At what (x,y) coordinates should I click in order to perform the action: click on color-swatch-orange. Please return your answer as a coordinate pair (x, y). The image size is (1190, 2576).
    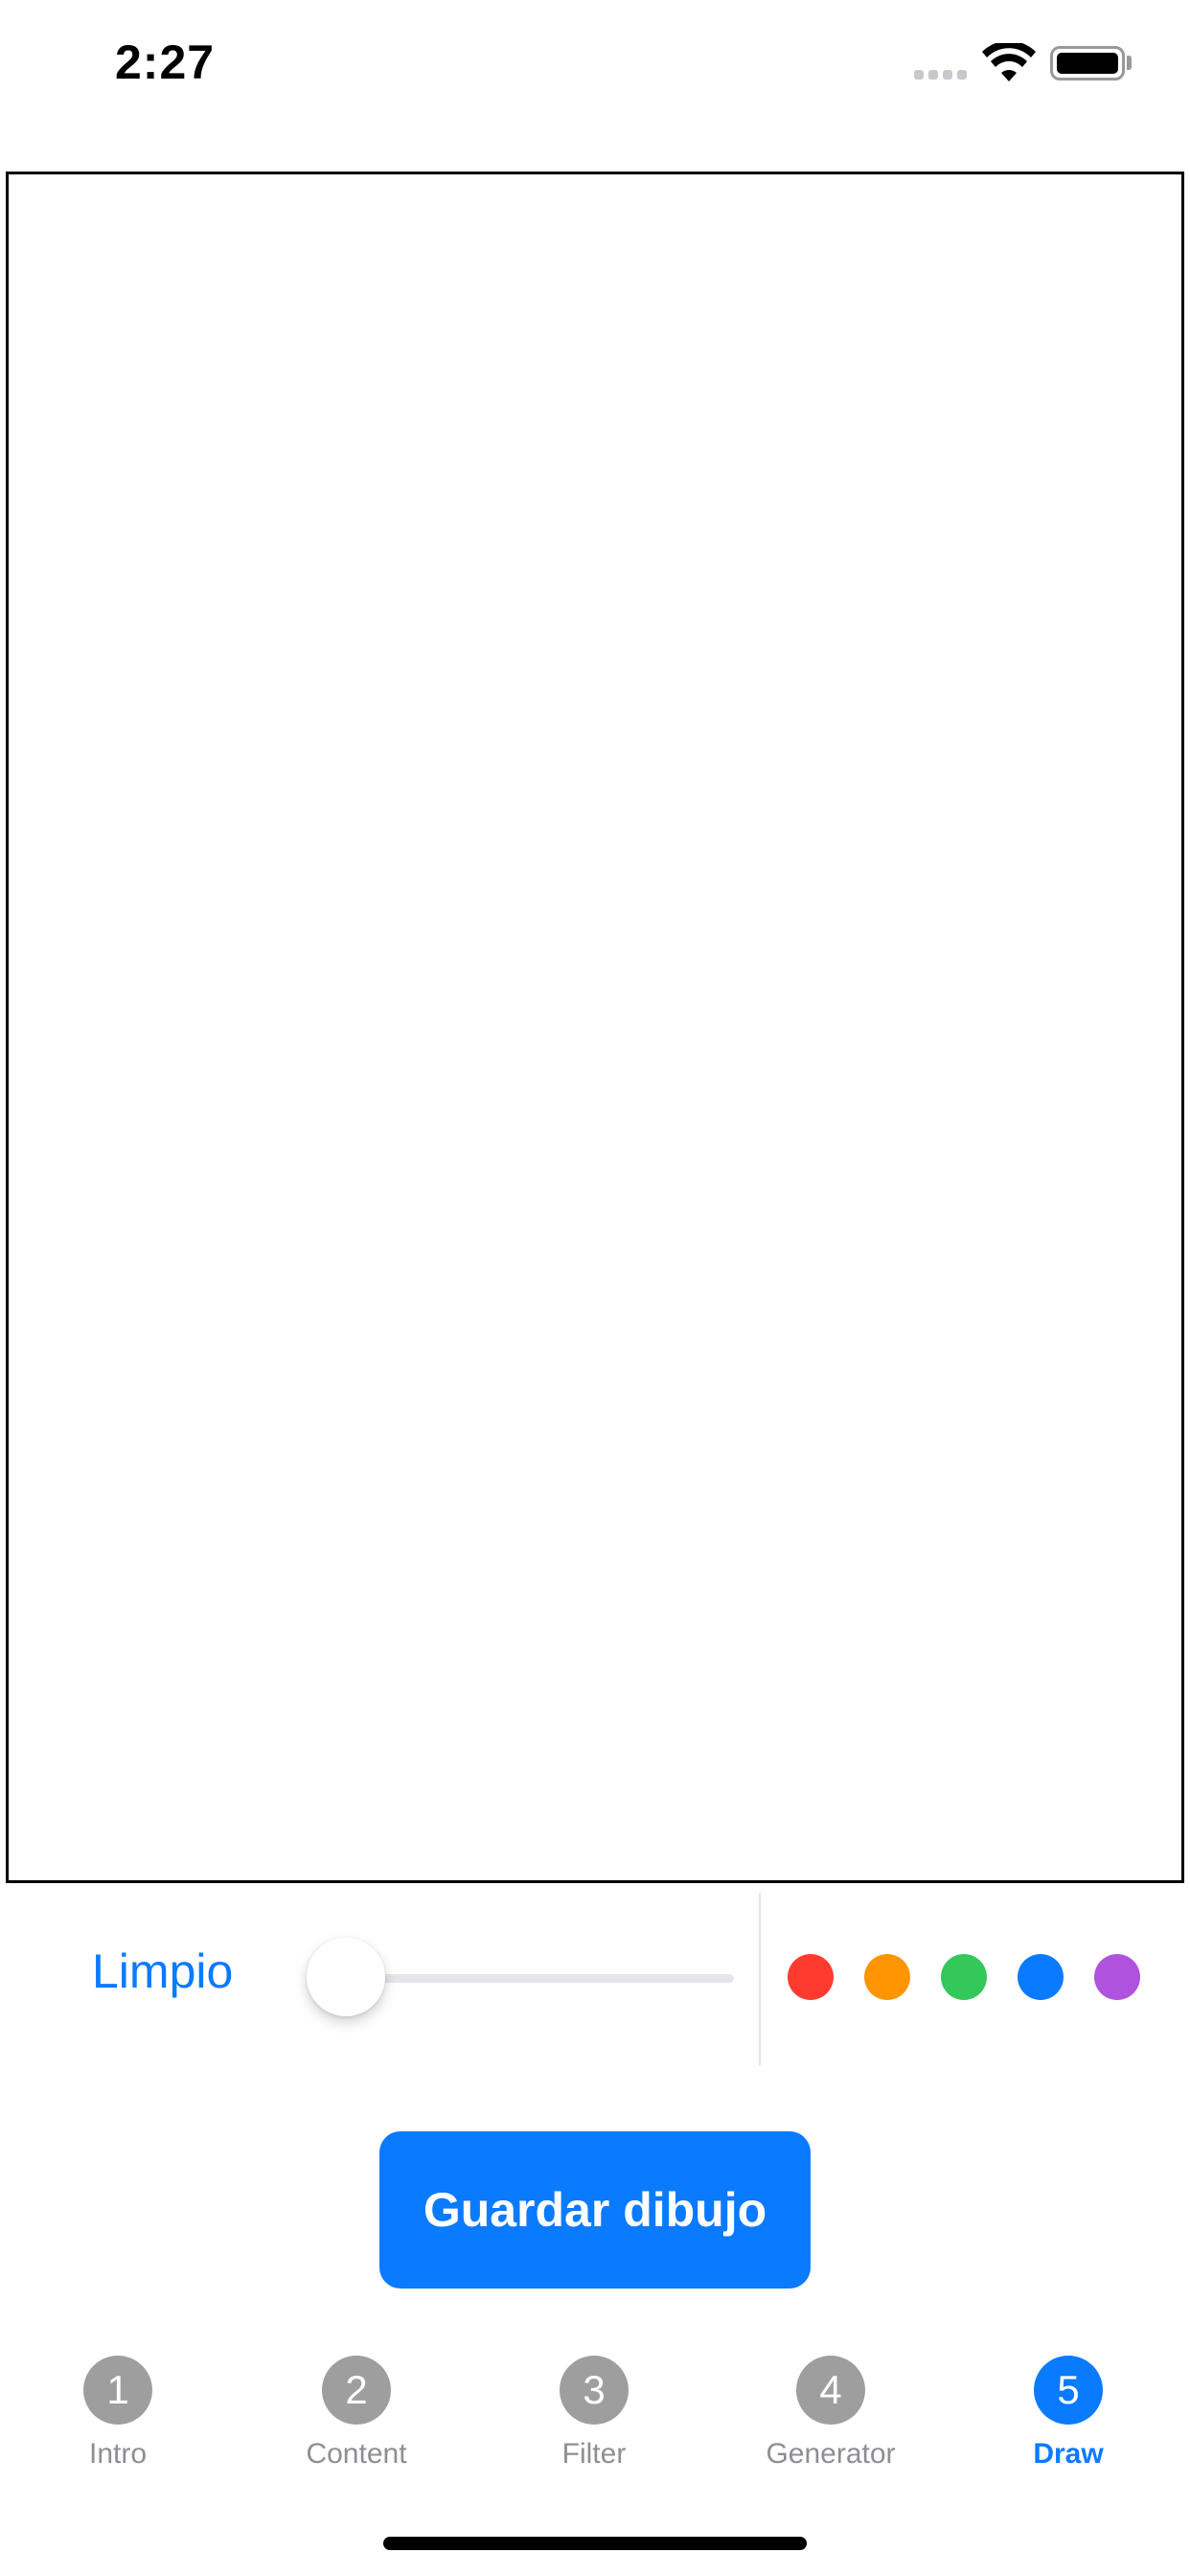
    Looking at the image, I should click on (887, 1977).